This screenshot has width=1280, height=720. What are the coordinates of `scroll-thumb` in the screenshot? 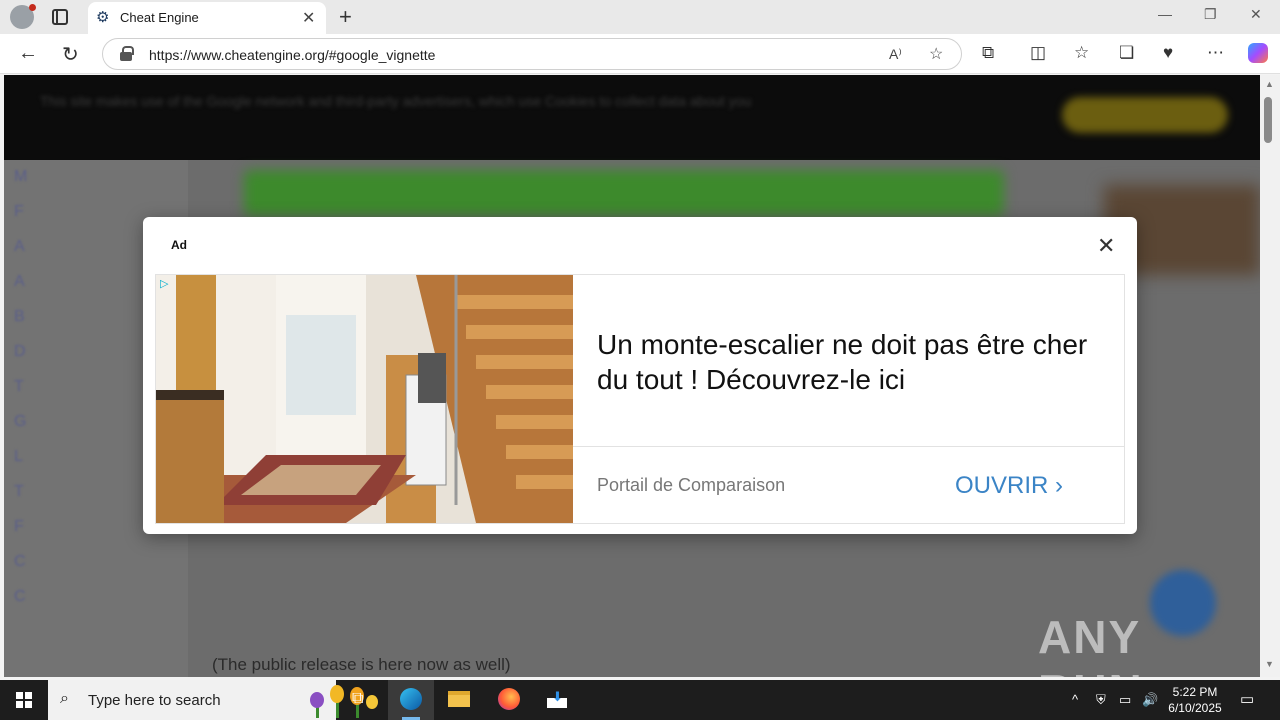 It's located at (1268, 120).